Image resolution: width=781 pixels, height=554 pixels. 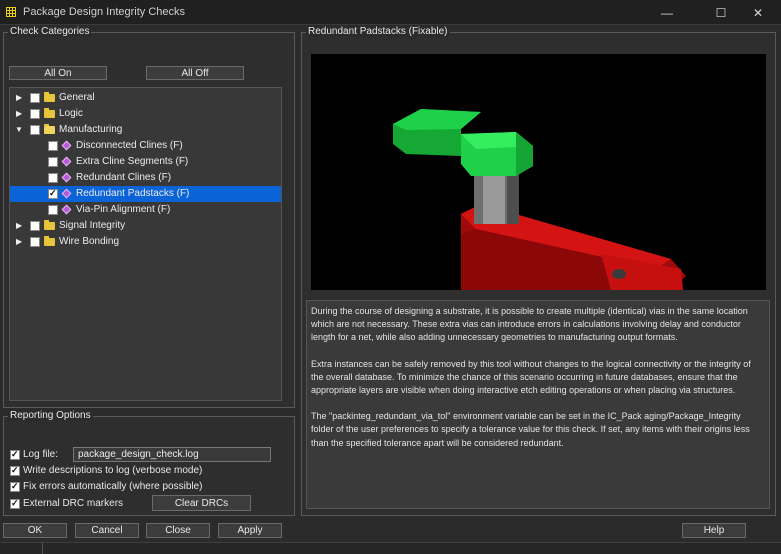 I want to click on reporting-options-label: Reporting Options, so click(x=50, y=415).